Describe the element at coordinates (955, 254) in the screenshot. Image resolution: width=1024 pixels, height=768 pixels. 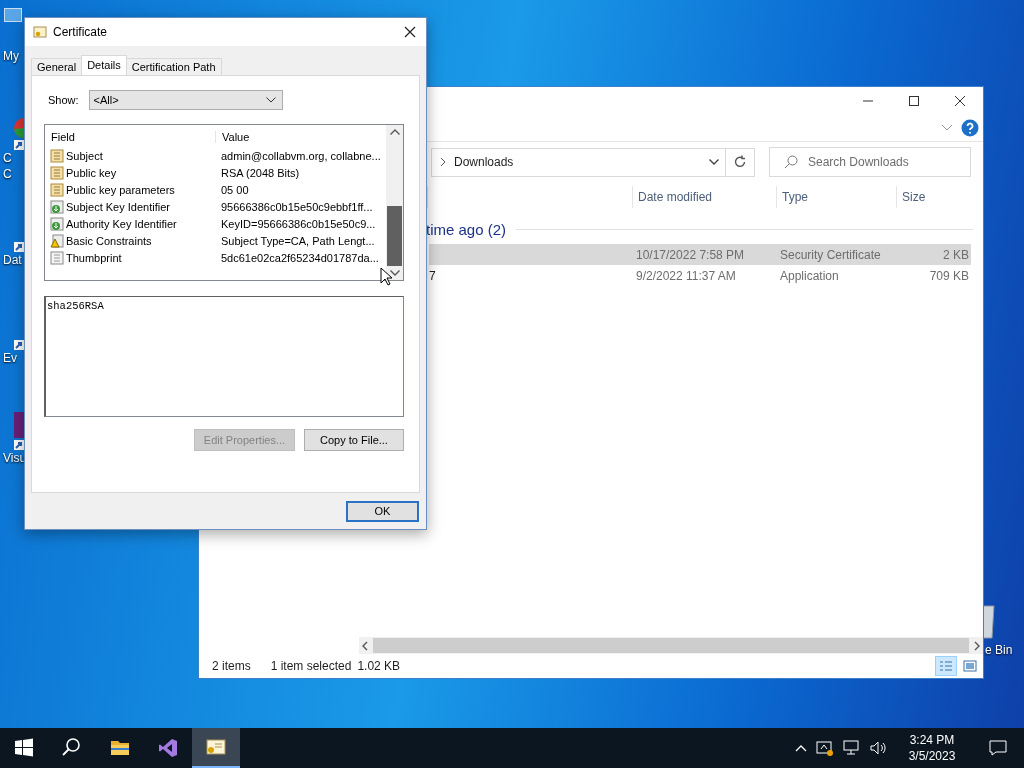
I see `file-size: 2 KB` at that location.